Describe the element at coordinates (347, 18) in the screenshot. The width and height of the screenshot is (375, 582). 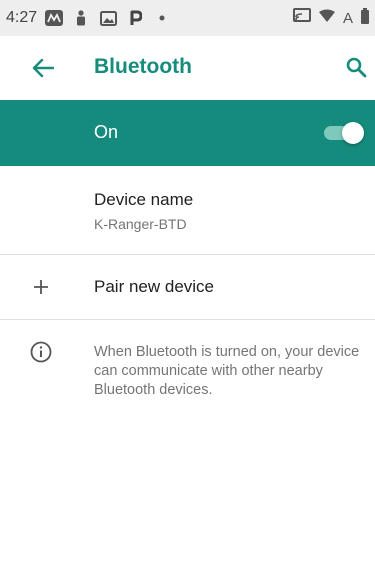
I see `auto-icon: A` at that location.